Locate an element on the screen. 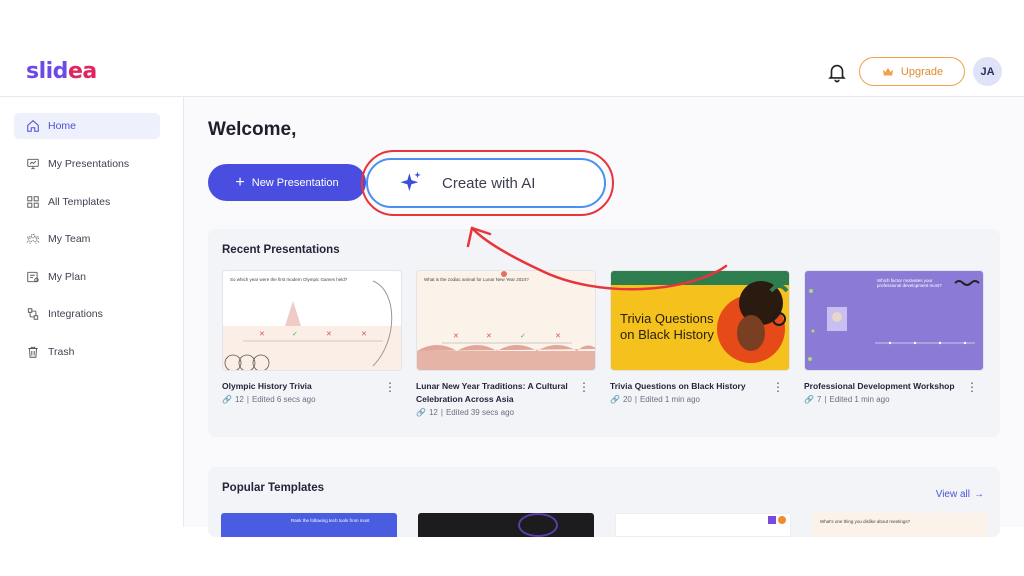 This screenshot has width=1024, height=576. sidebar-item-trash: Trash is located at coordinates (87, 352).